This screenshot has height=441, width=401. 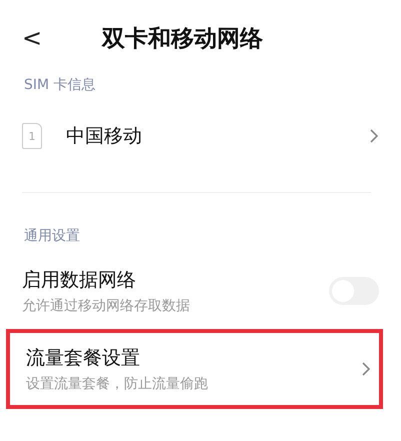 I want to click on page-title: 双卡和移动网络, so click(x=182, y=39).